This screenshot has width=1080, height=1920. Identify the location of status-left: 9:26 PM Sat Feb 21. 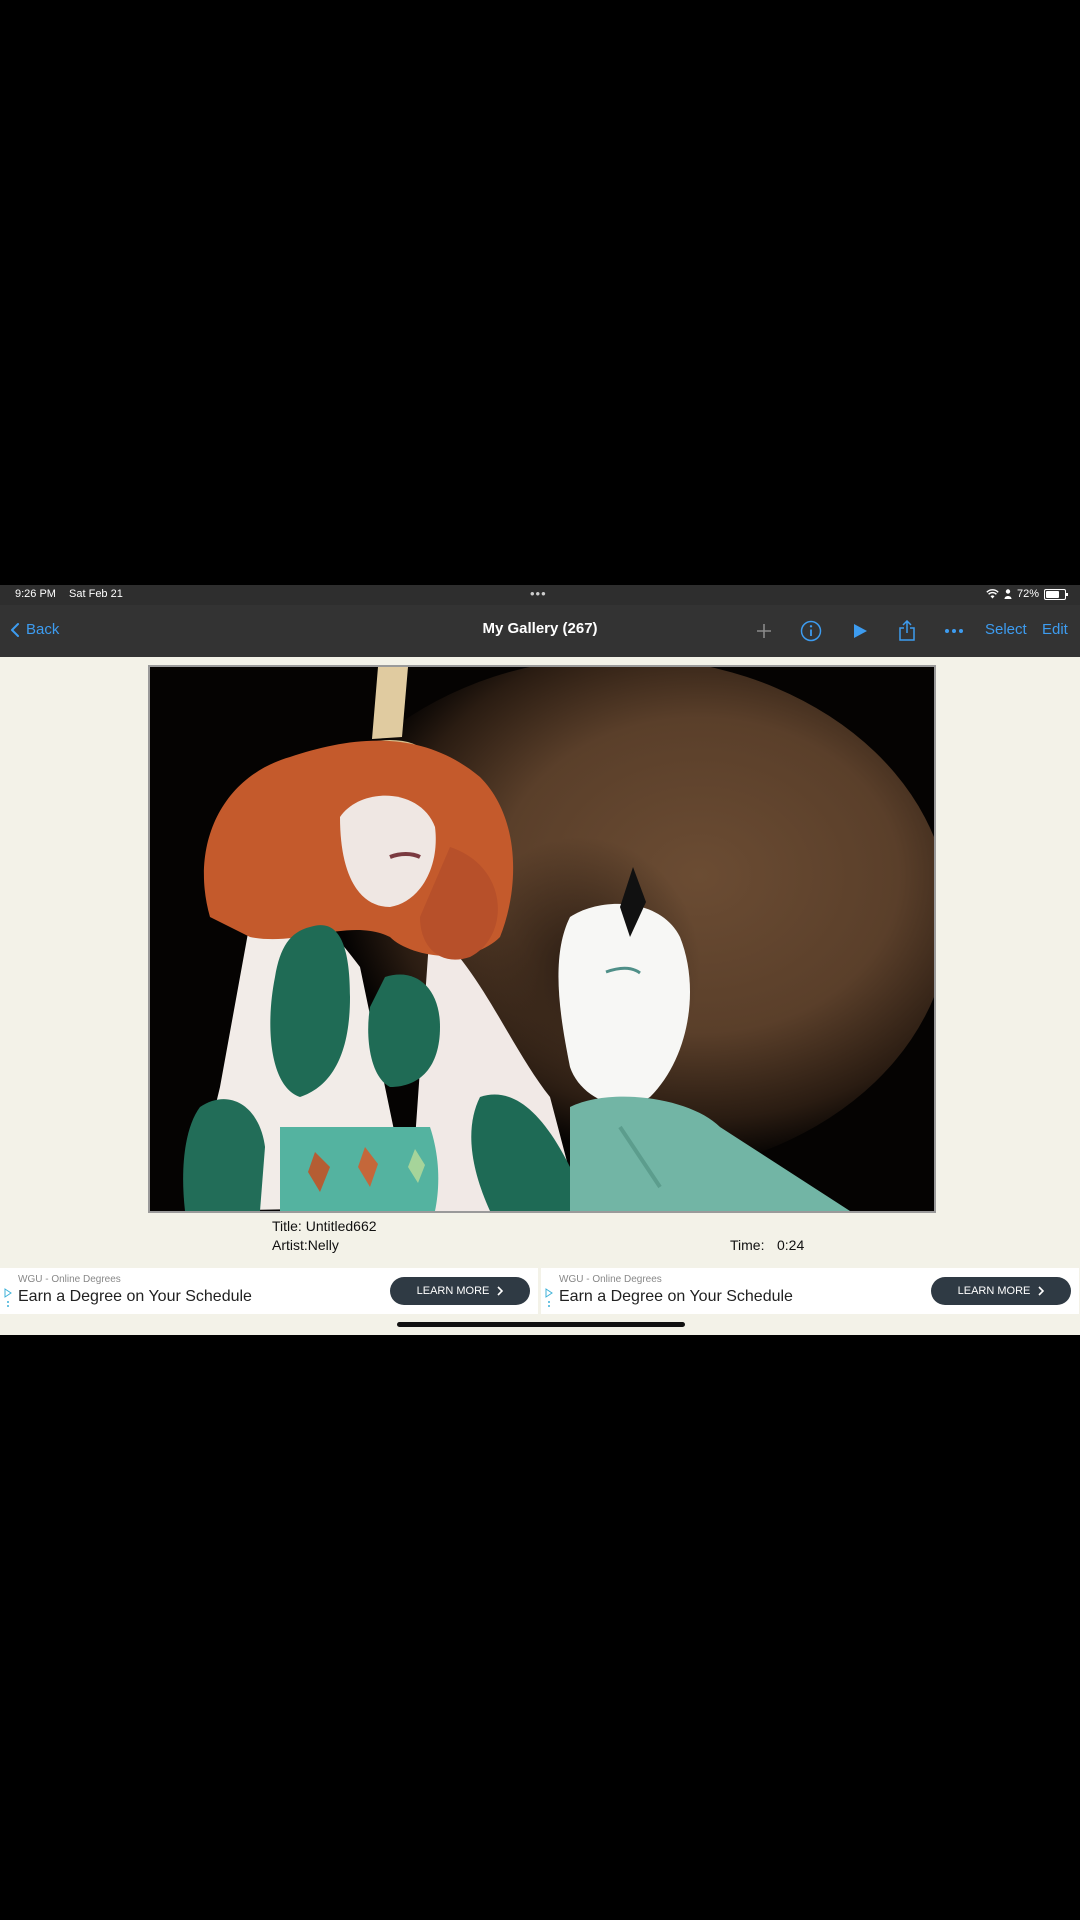
(74, 594).